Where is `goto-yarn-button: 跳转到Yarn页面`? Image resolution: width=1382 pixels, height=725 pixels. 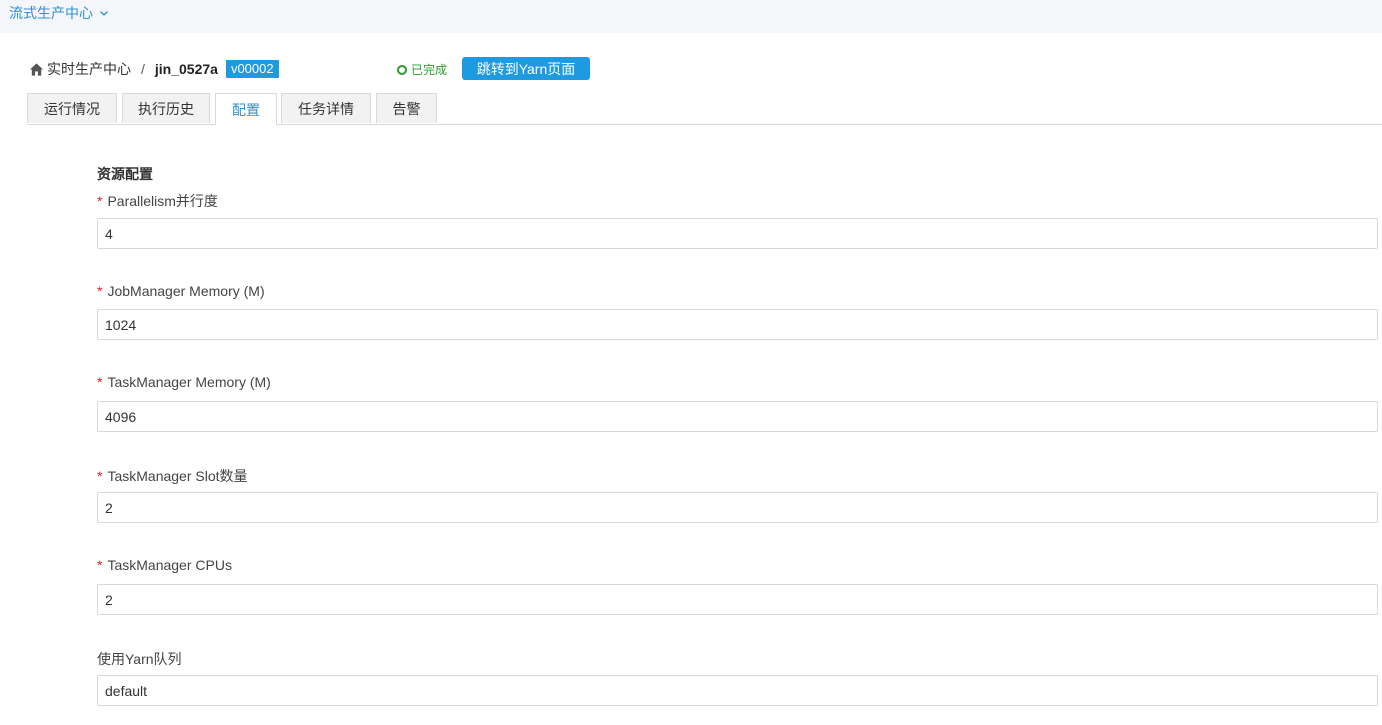
goto-yarn-button: 跳转到Yarn页面 is located at coordinates (526, 68).